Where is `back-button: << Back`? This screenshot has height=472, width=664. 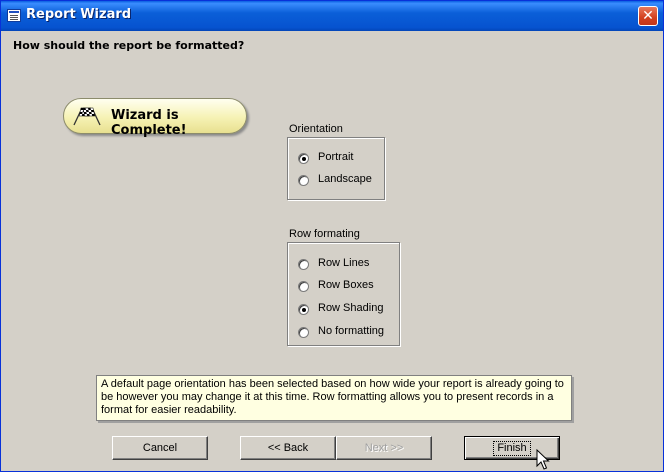 back-button: << Back is located at coordinates (288, 448).